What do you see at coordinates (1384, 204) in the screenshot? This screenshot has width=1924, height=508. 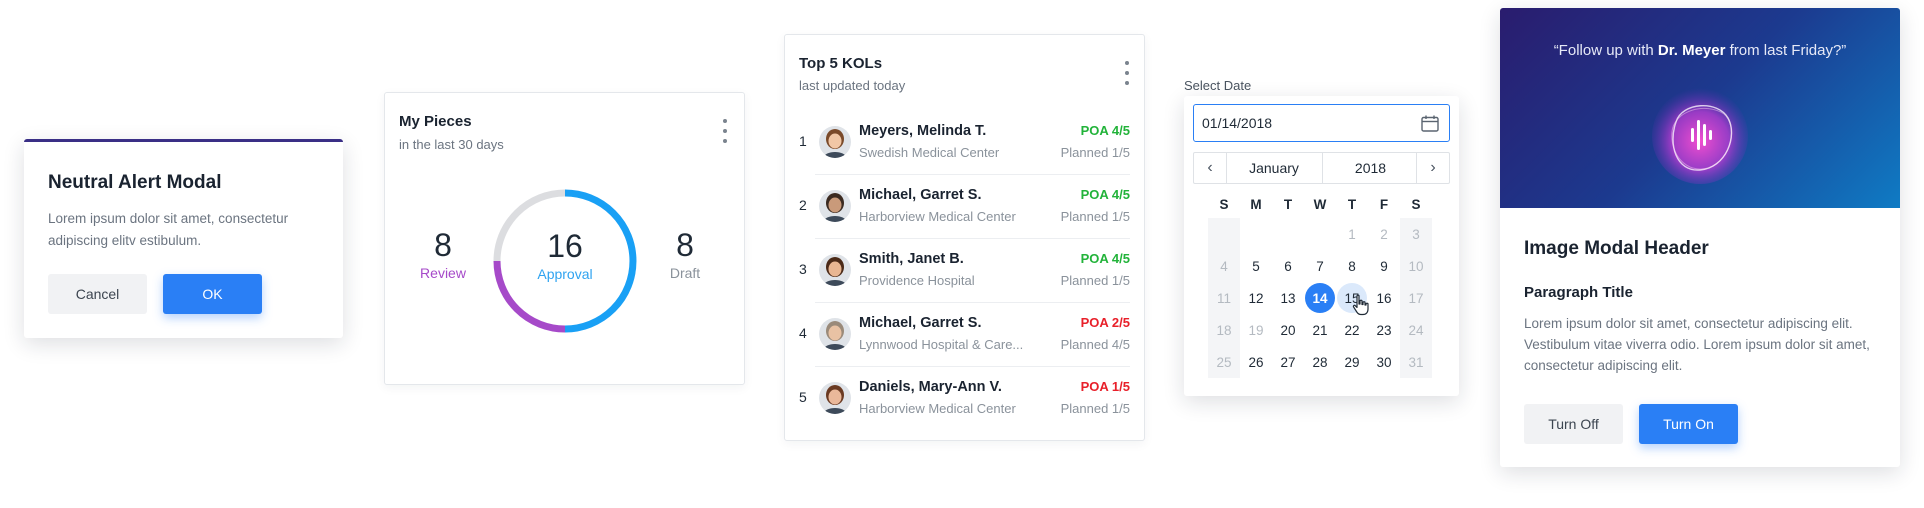 I see `weekday-header: F` at bounding box center [1384, 204].